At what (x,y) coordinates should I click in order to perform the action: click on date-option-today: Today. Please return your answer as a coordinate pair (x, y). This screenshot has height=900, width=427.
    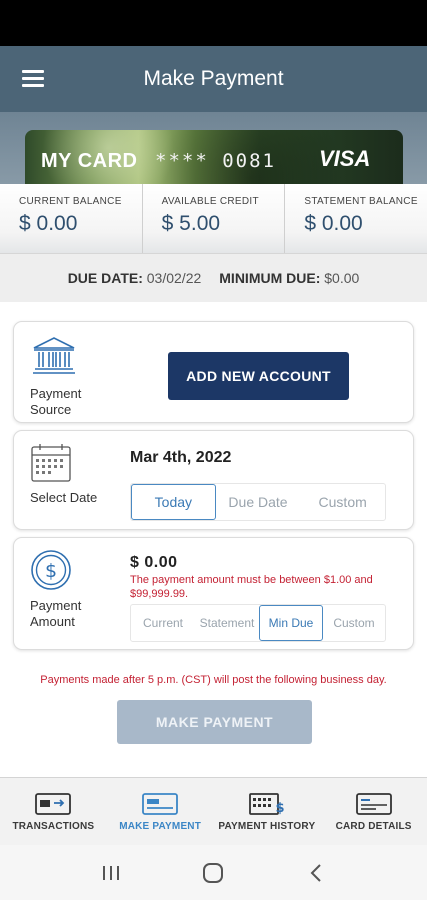
    Looking at the image, I should click on (173, 502).